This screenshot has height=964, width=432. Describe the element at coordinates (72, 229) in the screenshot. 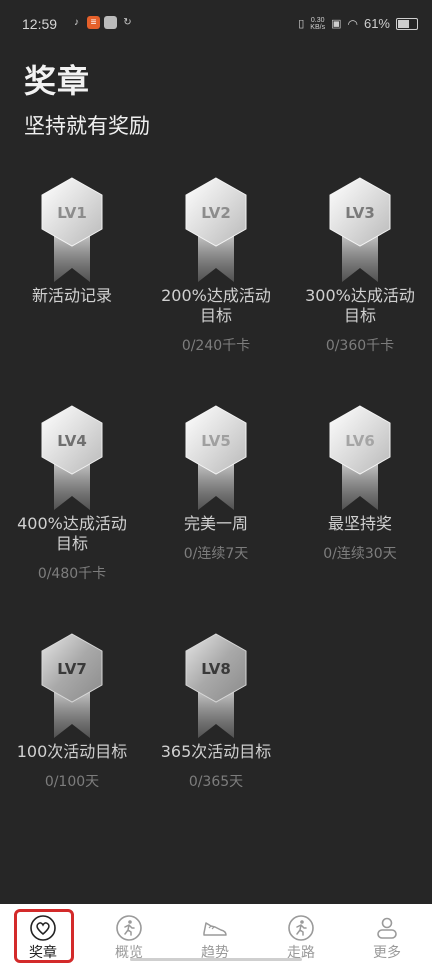

I see `medal-icon: LV1` at that location.